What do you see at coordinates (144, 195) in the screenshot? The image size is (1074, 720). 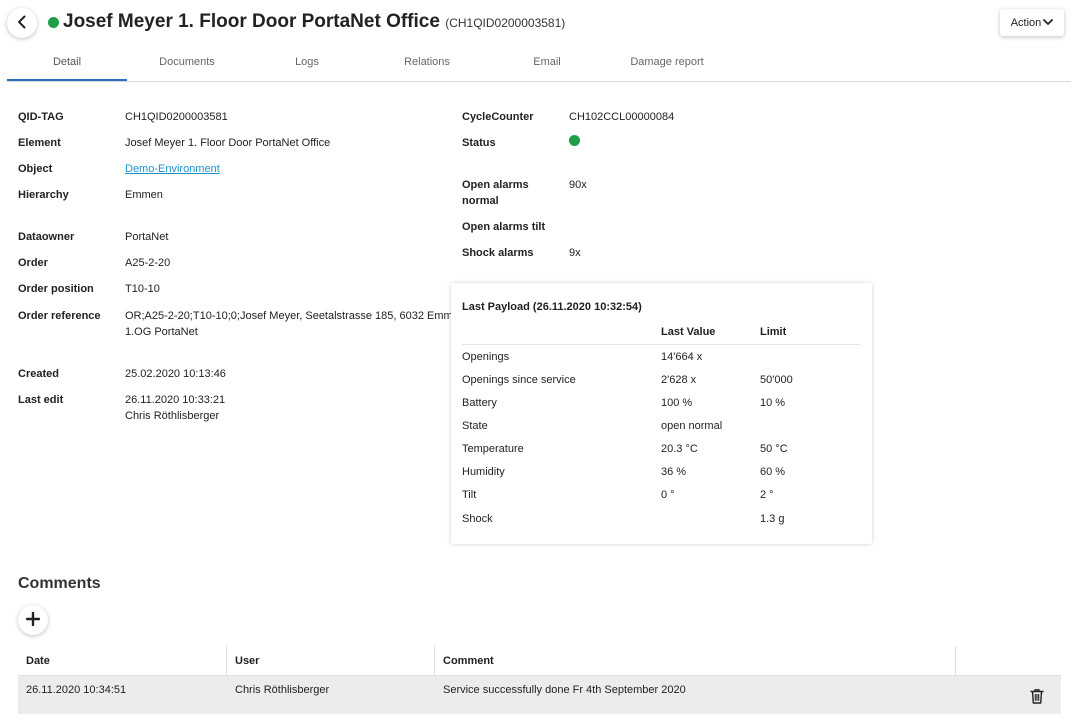 I see `hierarchy-value: Emmen` at bounding box center [144, 195].